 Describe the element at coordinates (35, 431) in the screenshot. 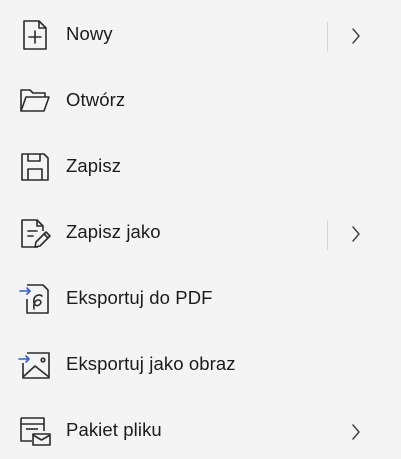

I see `file-package-icon` at that location.